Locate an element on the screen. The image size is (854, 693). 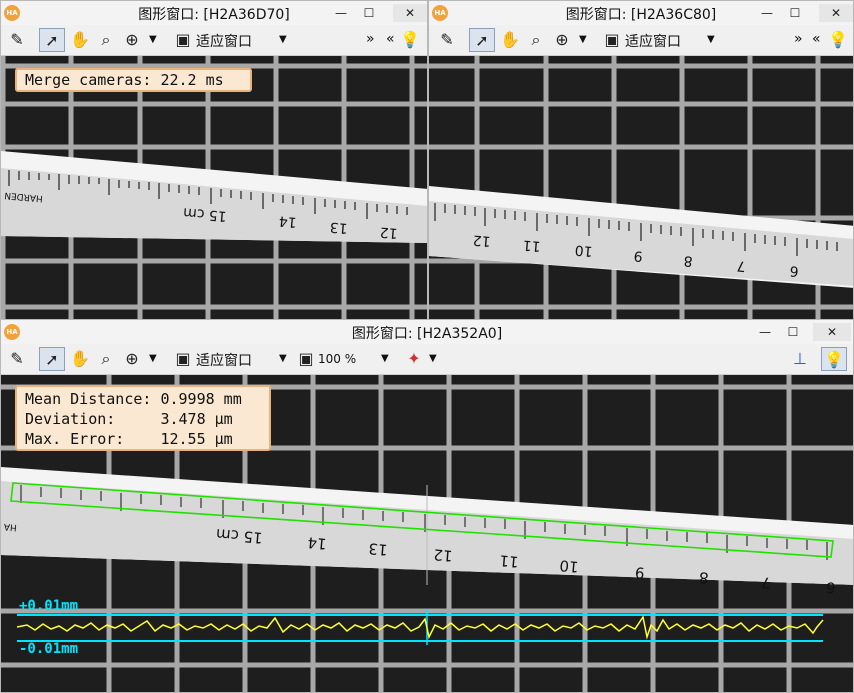
upper-tolerance-label: +0.01mm is located at coordinates (49, 606).